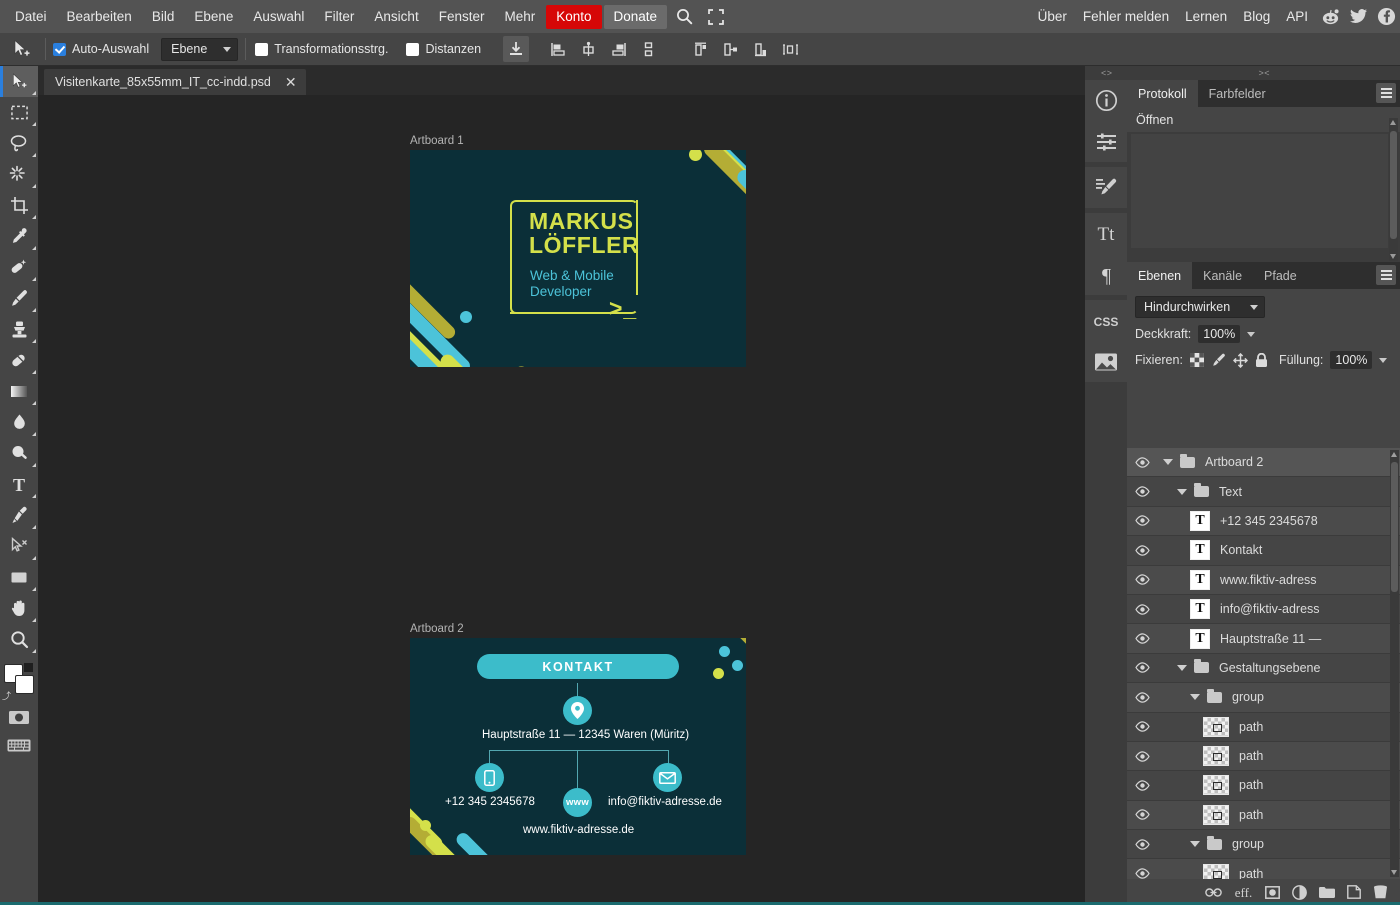 The image size is (1400, 905). Describe the element at coordinates (1160, 275) in the screenshot. I see `tab-ebenen: Ebenen` at that location.